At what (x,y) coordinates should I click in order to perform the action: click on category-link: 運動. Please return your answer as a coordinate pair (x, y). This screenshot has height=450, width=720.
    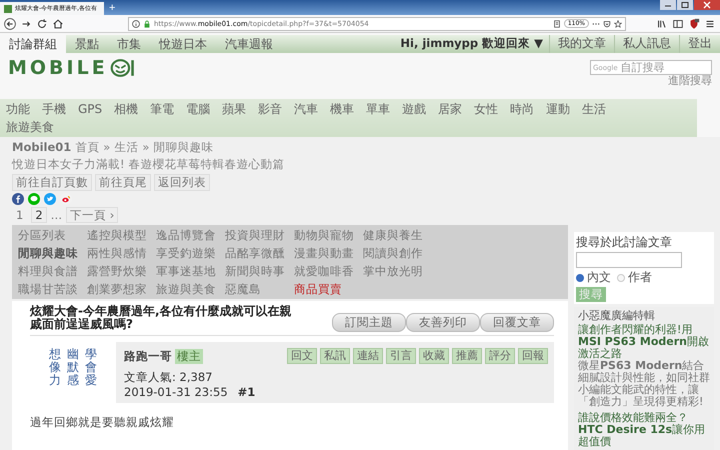
    Looking at the image, I should click on (558, 109).